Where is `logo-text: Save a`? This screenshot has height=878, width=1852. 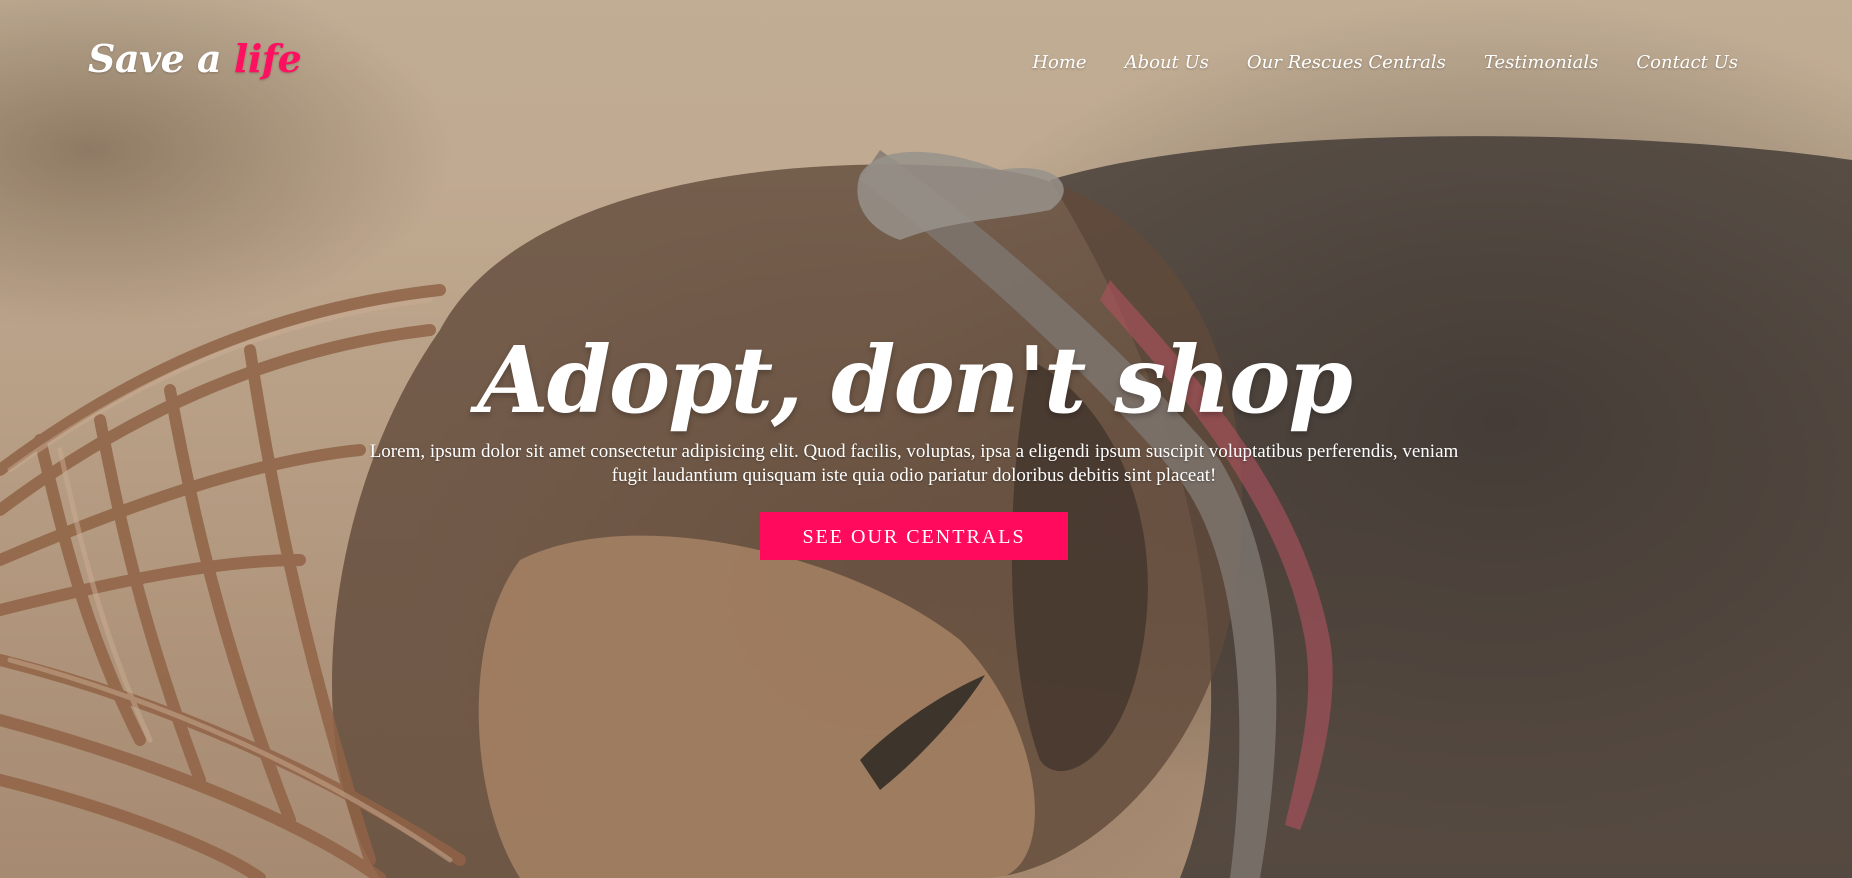
logo-text: Save a is located at coordinates (155, 58).